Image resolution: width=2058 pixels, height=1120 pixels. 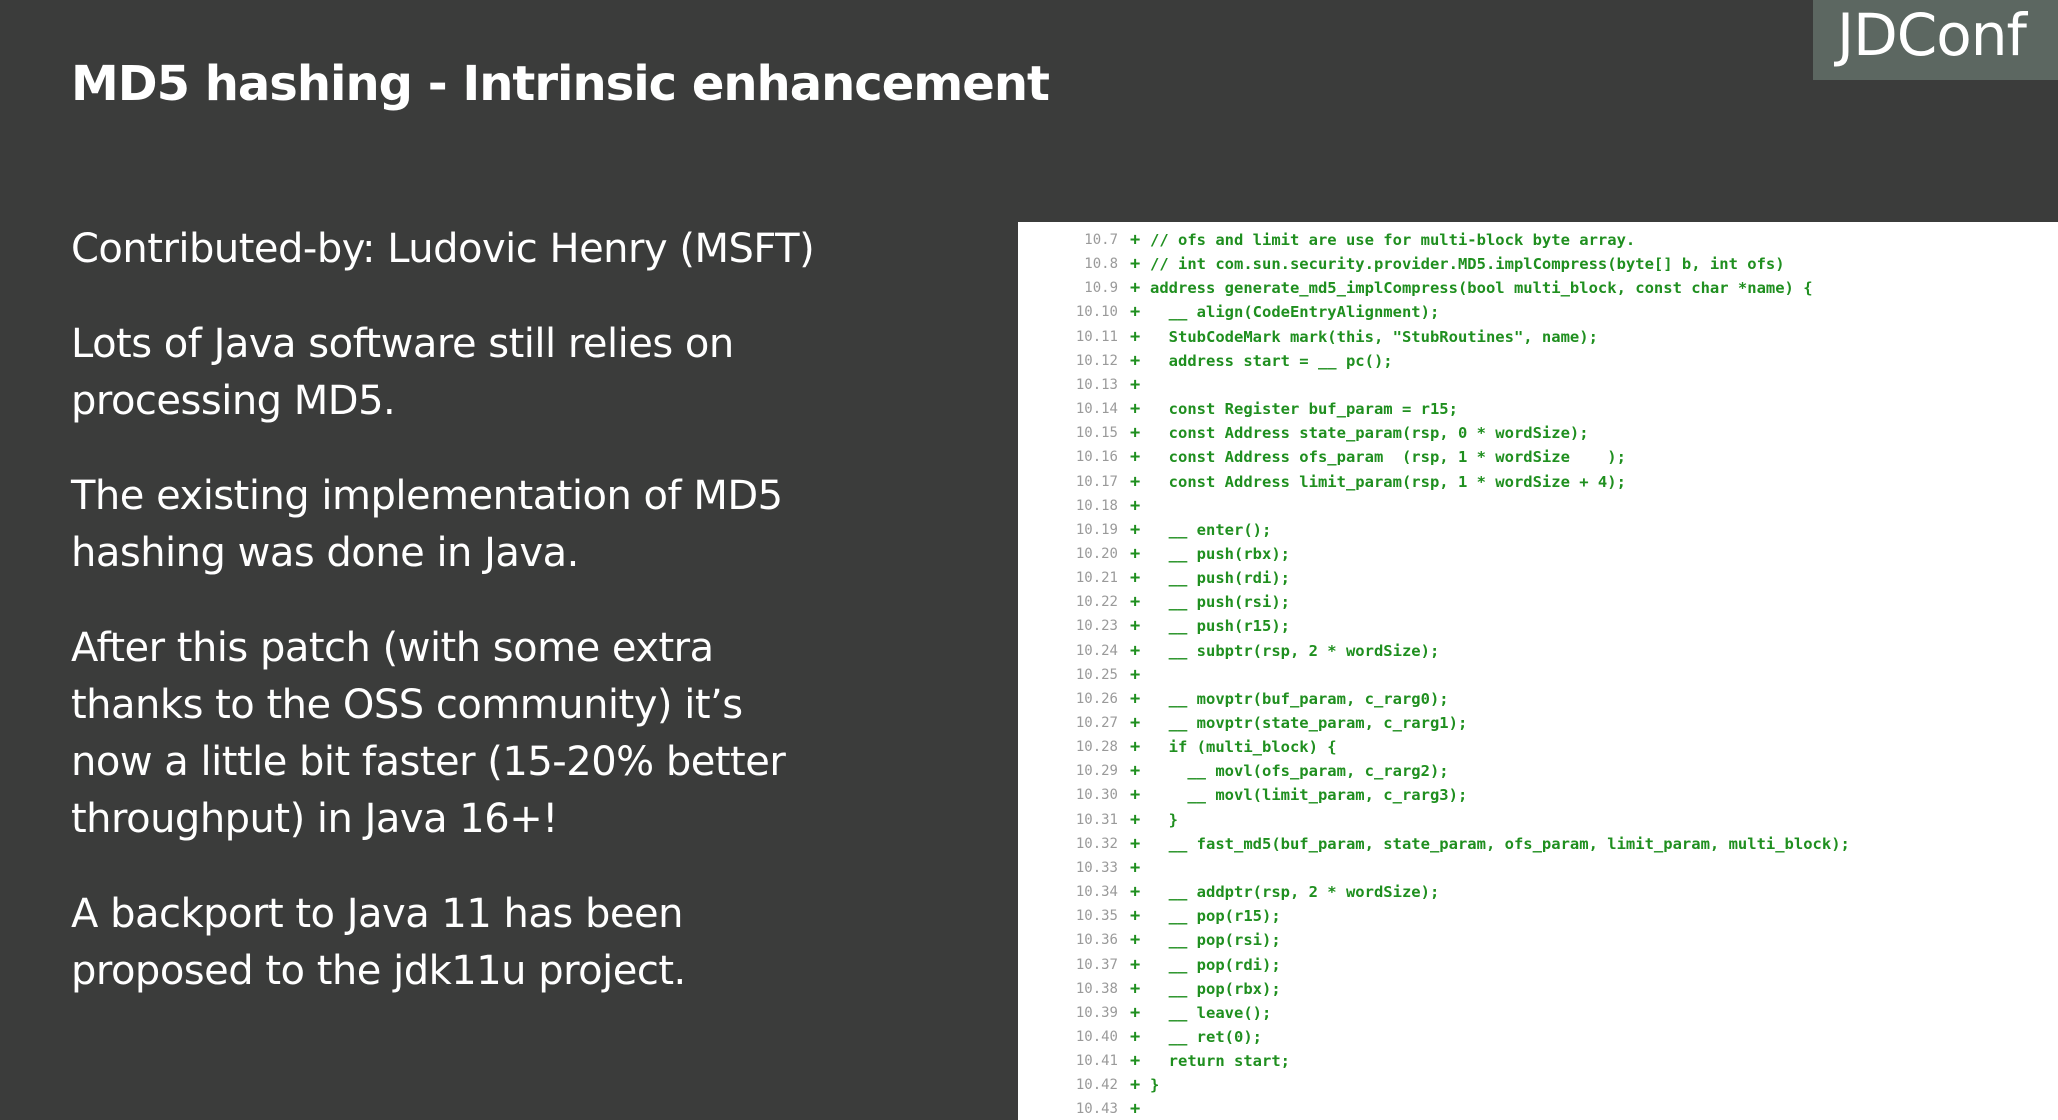 What do you see at coordinates (1211, 1012) in the screenshot?
I see `code-text: __ leave();` at bounding box center [1211, 1012].